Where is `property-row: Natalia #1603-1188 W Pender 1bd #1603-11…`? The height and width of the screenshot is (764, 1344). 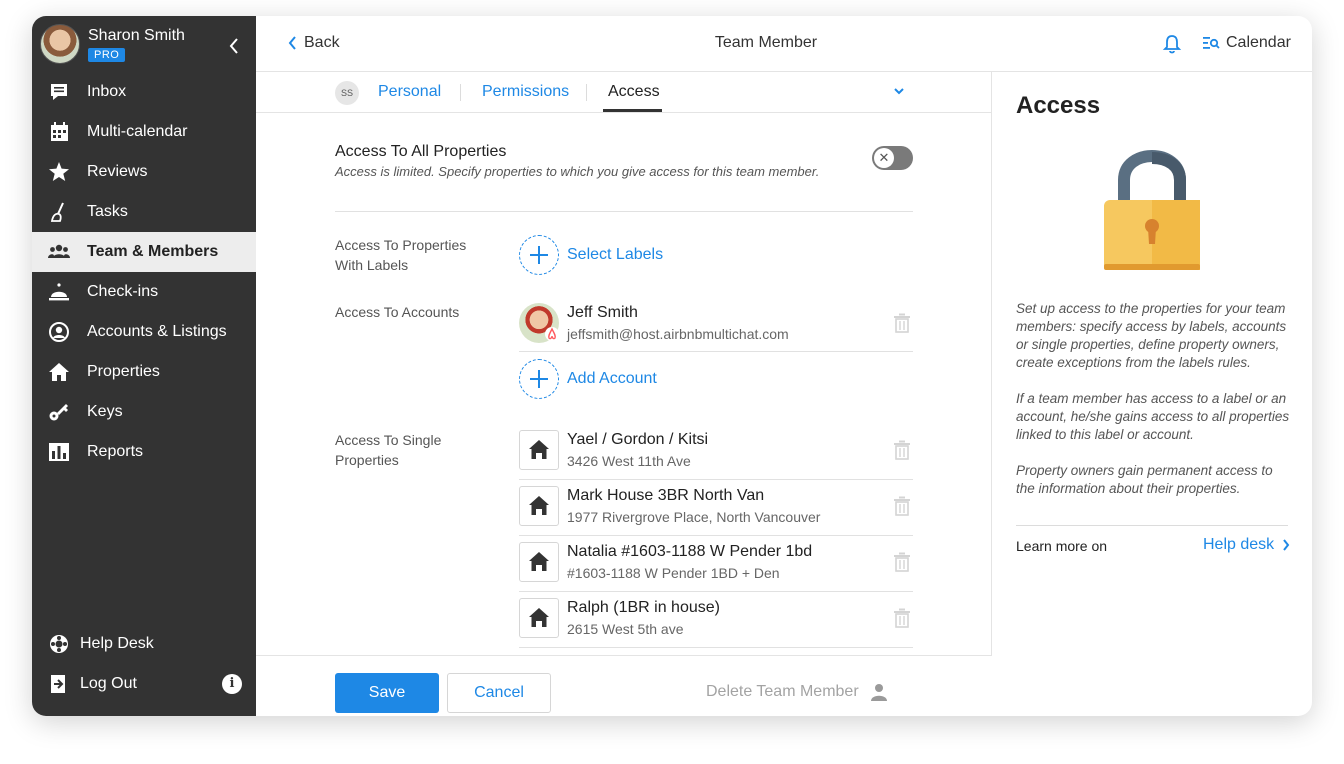 property-row: Natalia #1603-1188 W Pender 1bd #1603-11… is located at coordinates (716, 564).